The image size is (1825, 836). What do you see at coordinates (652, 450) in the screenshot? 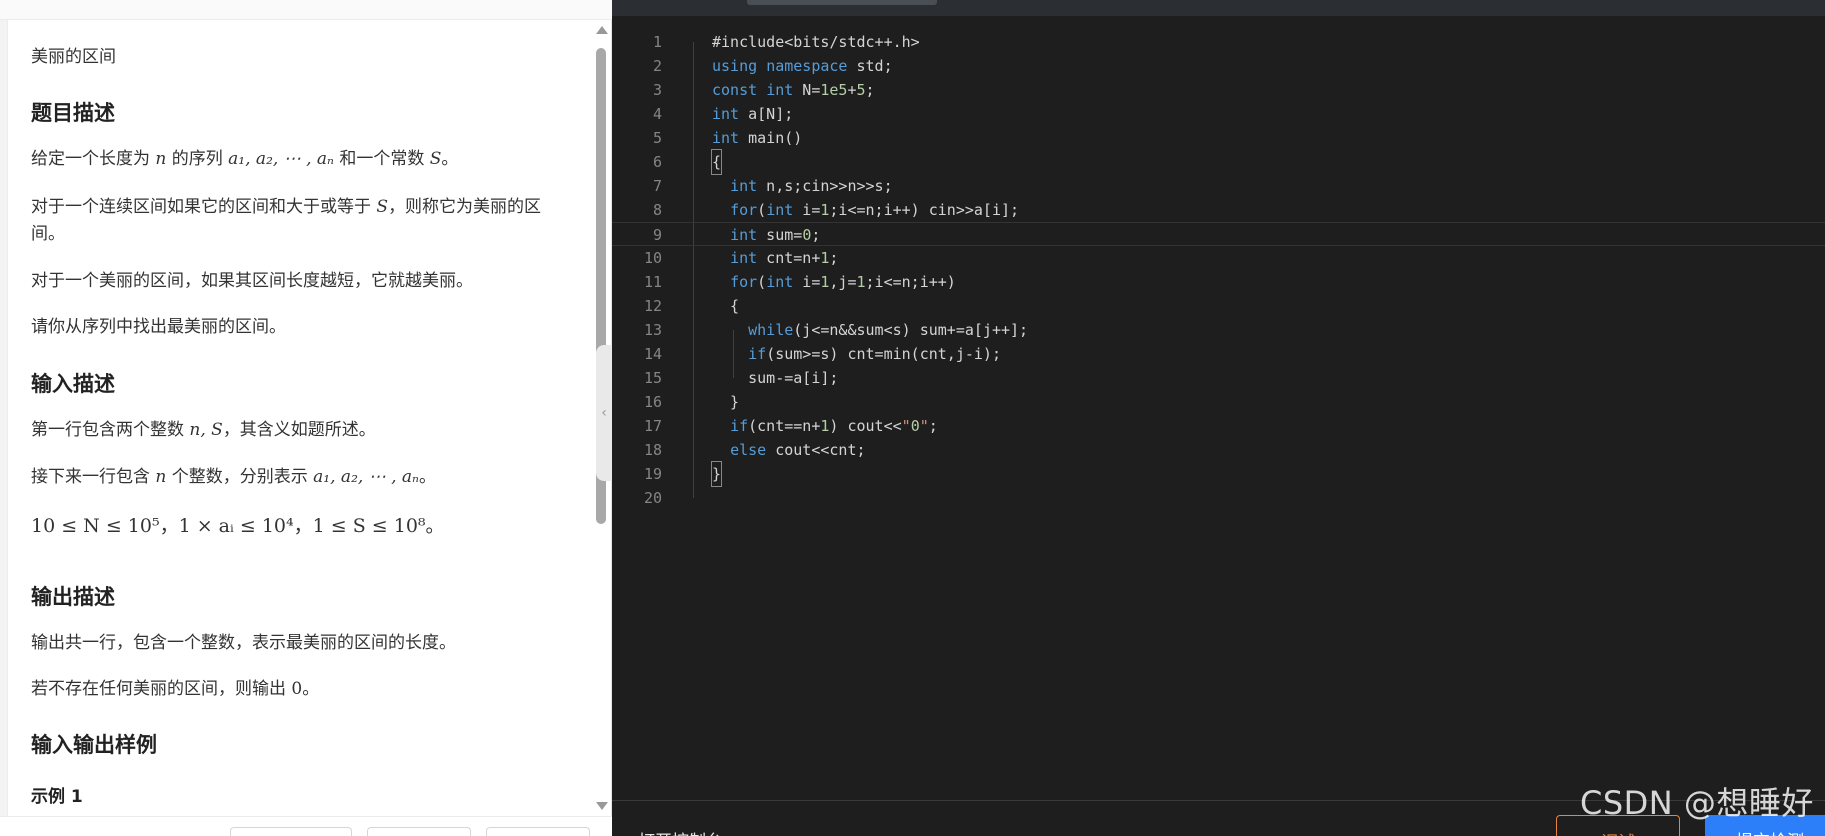
I see `line-number: 18` at bounding box center [652, 450].